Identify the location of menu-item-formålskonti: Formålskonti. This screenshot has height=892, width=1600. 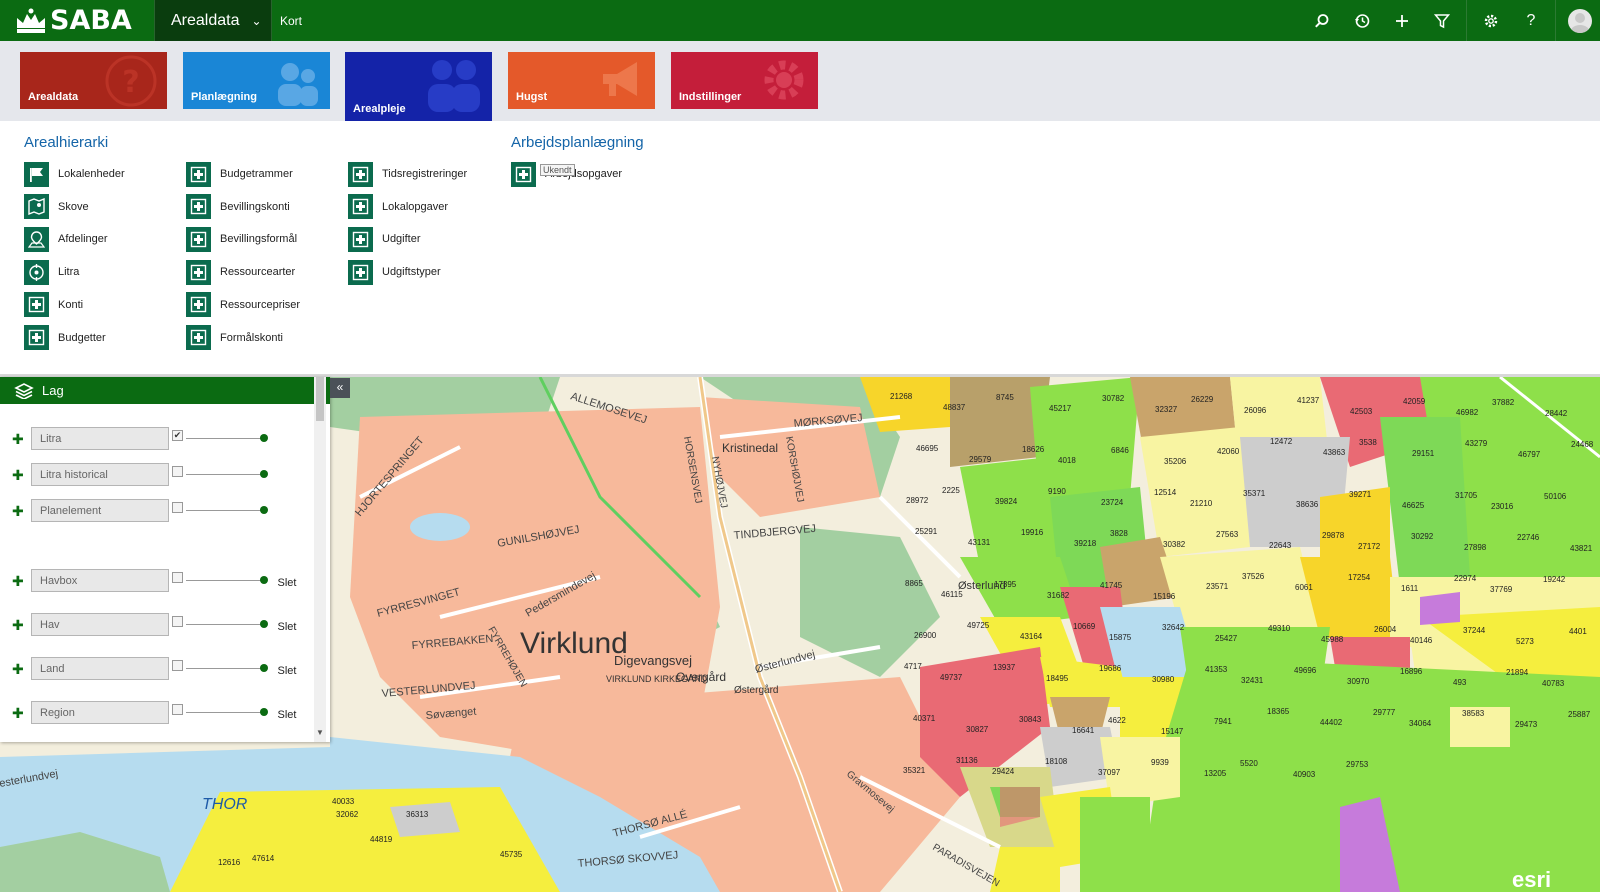
(234, 338).